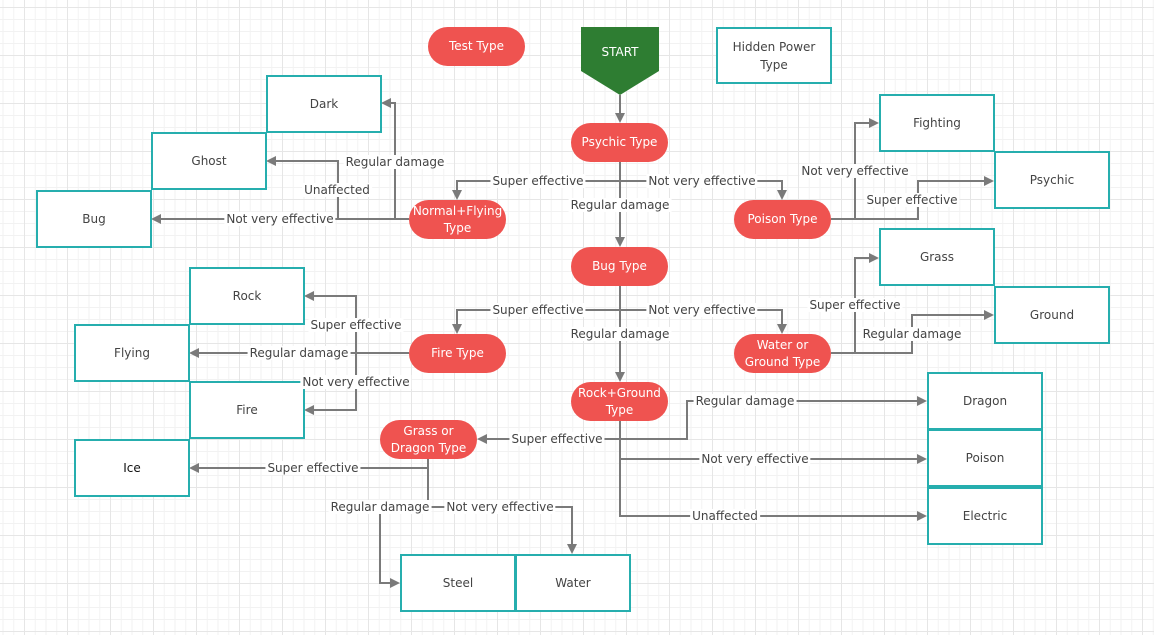 The width and height of the screenshot is (1154, 635). What do you see at coordinates (247, 296) in the screenshot?
I see `result-rock: Rock` at bounding box center [247, 296].